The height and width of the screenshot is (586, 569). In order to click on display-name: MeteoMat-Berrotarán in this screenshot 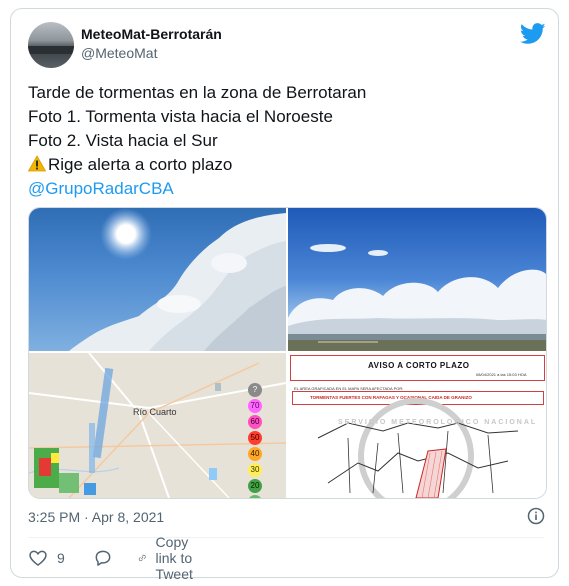, I will do `click(151, 34)`.